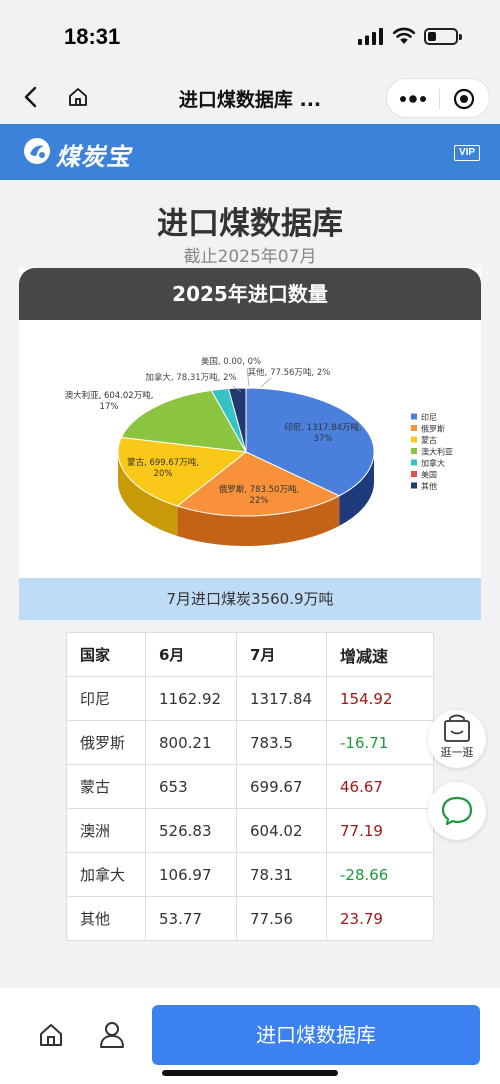 This screenshot has height=1084, width=500. I want to click on legend-swatch-俄罗斯, so click(414, 428).